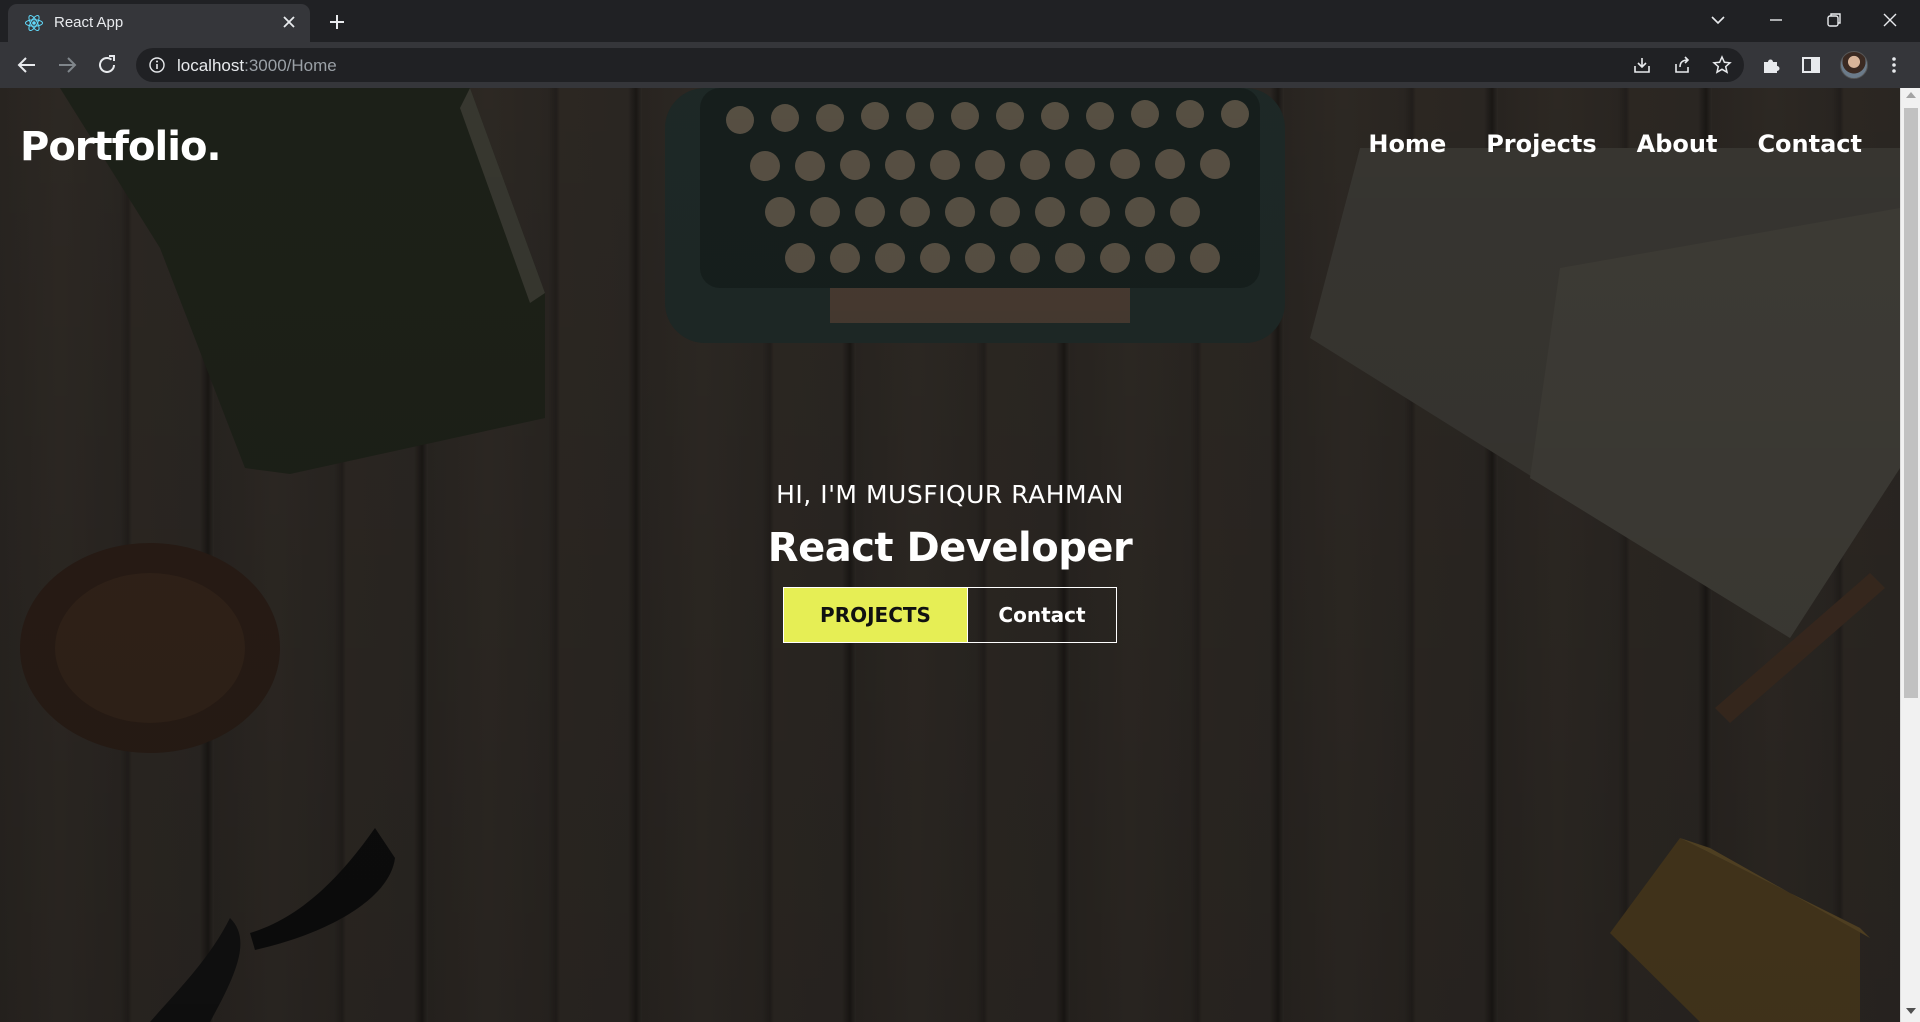 This screenshot has height=1022, width=1920. Describe the element at coordinates (1811, 65) in the screenshot. I see `side-panel-icon` at that location.